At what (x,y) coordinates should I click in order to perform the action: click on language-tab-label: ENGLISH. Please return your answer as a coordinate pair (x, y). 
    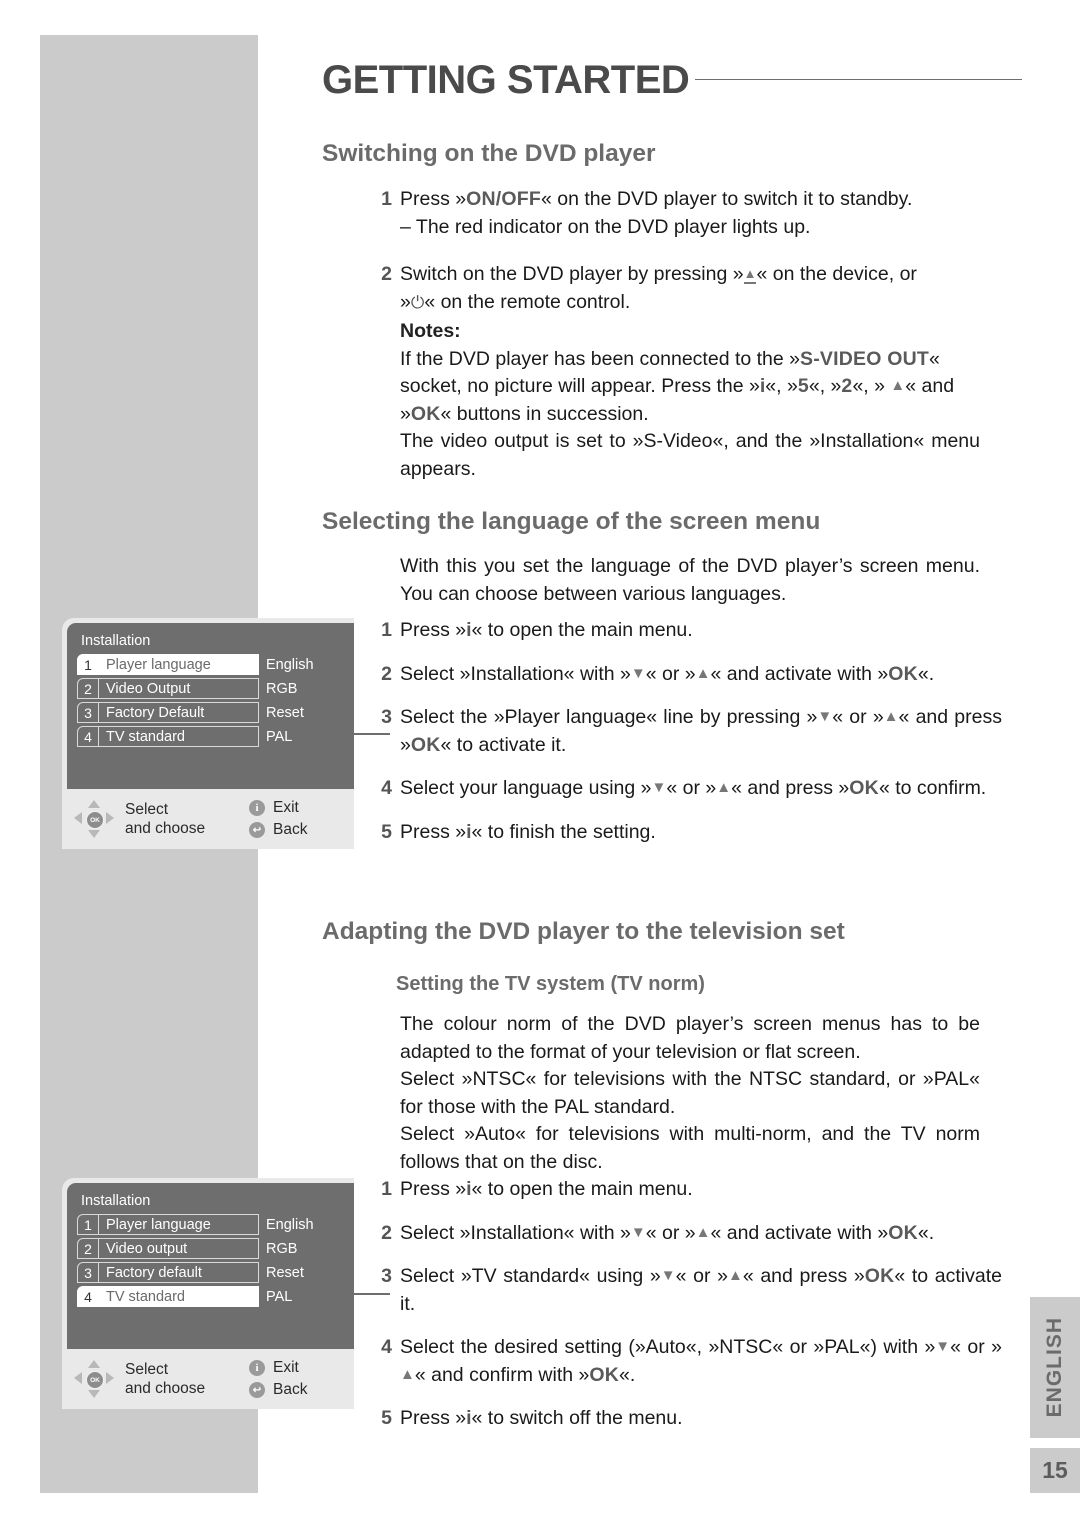
    Looking at the image, I should click on (1054, 1367).